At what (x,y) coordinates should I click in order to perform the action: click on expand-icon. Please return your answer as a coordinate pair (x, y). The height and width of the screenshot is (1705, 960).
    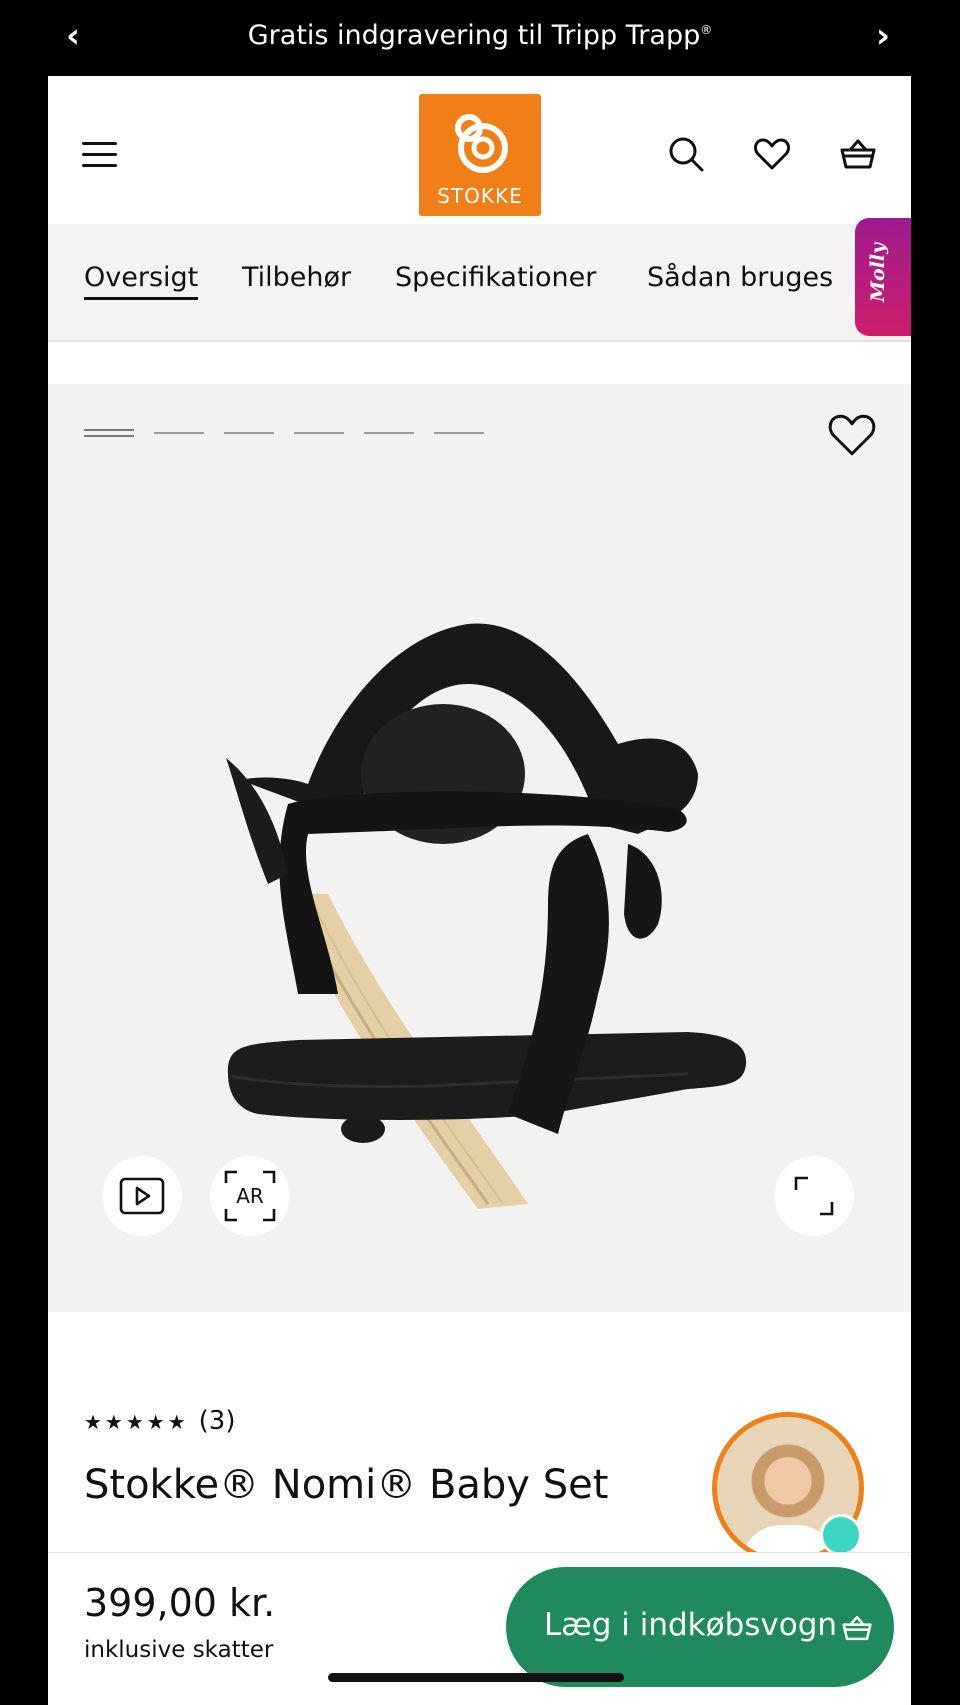
    Looking at the image, I should click on (814, 1196).